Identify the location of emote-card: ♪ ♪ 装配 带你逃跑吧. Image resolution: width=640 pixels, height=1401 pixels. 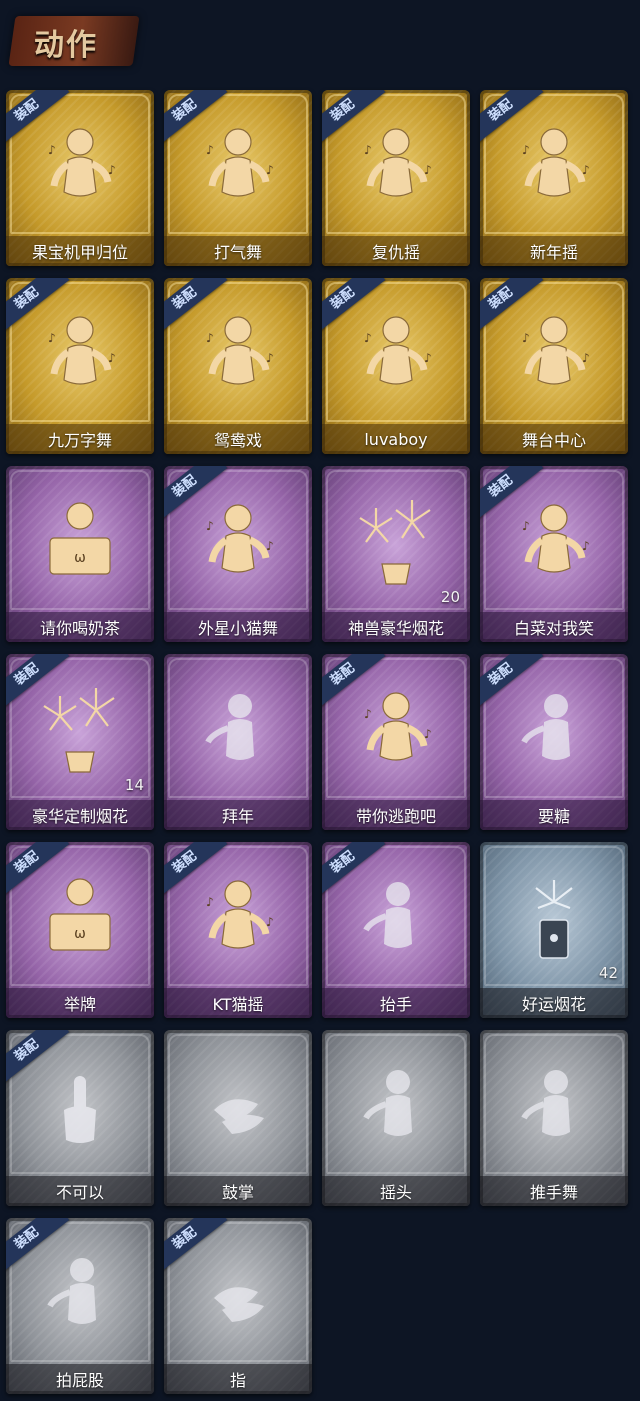
(396, 742).